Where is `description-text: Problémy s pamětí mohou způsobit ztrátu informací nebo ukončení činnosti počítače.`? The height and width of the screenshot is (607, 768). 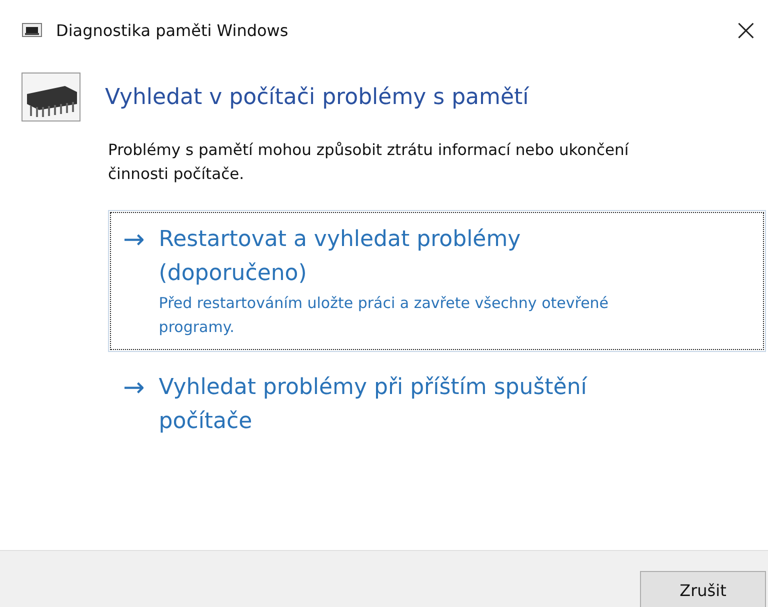
description-text: Problémy s pamětí mohou způsobit ztrátu informací nebo ukončení činnosti počítače. is located at coordinates (369, 162).